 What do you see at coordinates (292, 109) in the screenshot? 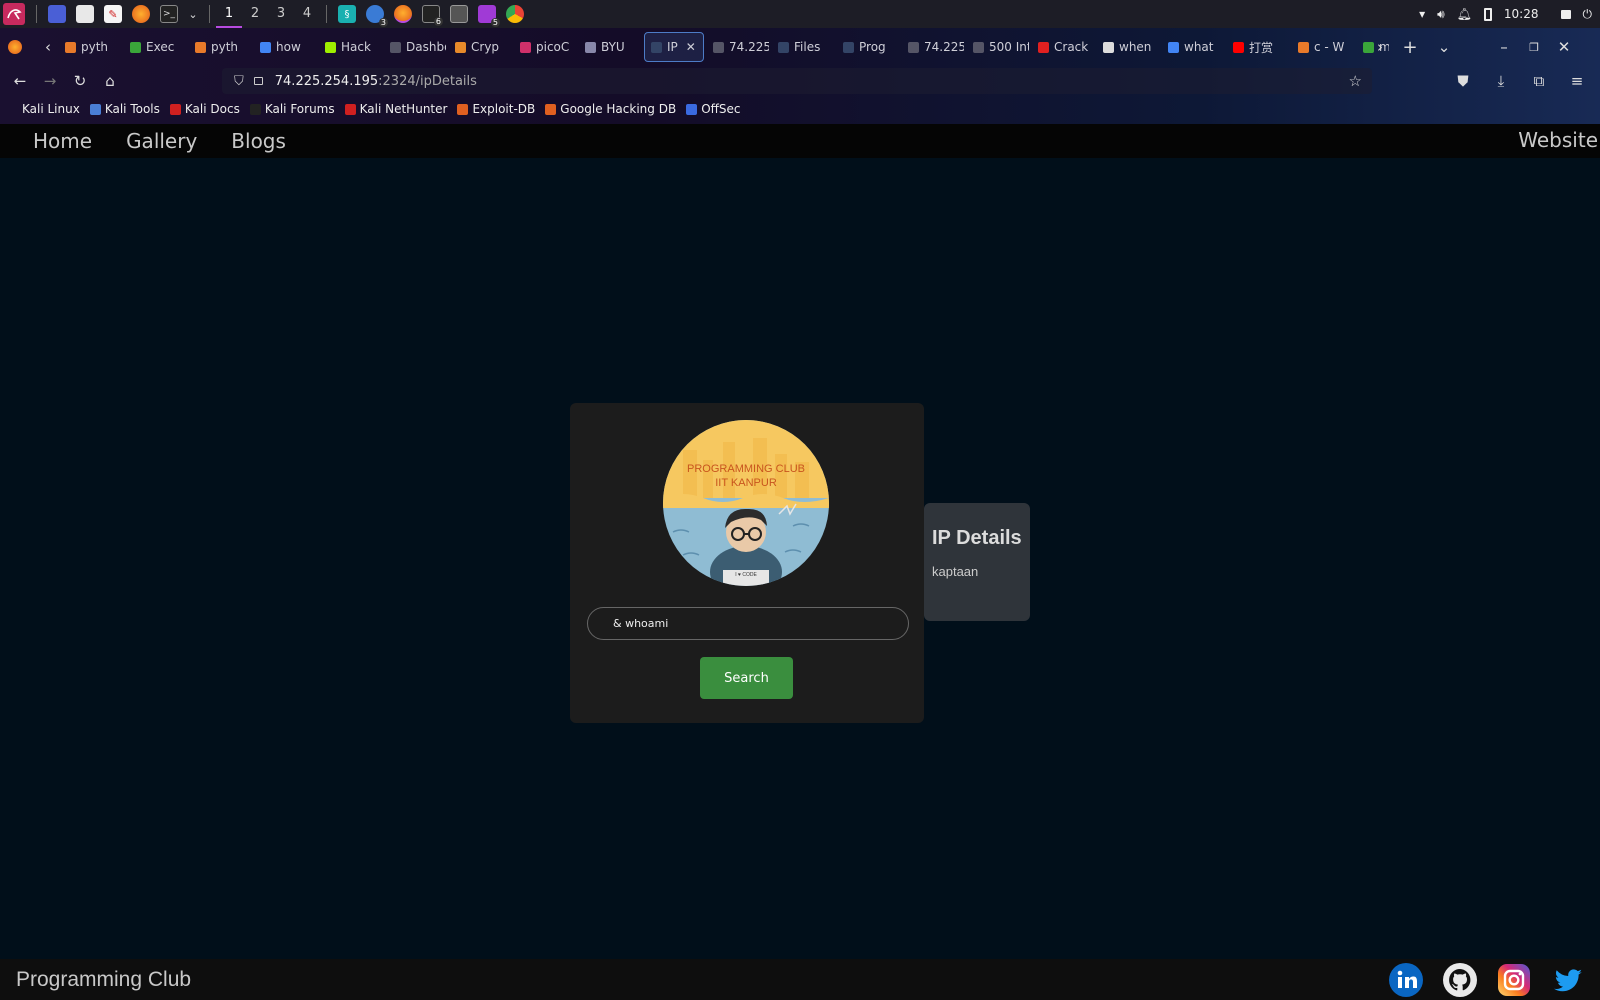
I see `bookmark-item: Kali Forums` at bounding box center [292, 109].